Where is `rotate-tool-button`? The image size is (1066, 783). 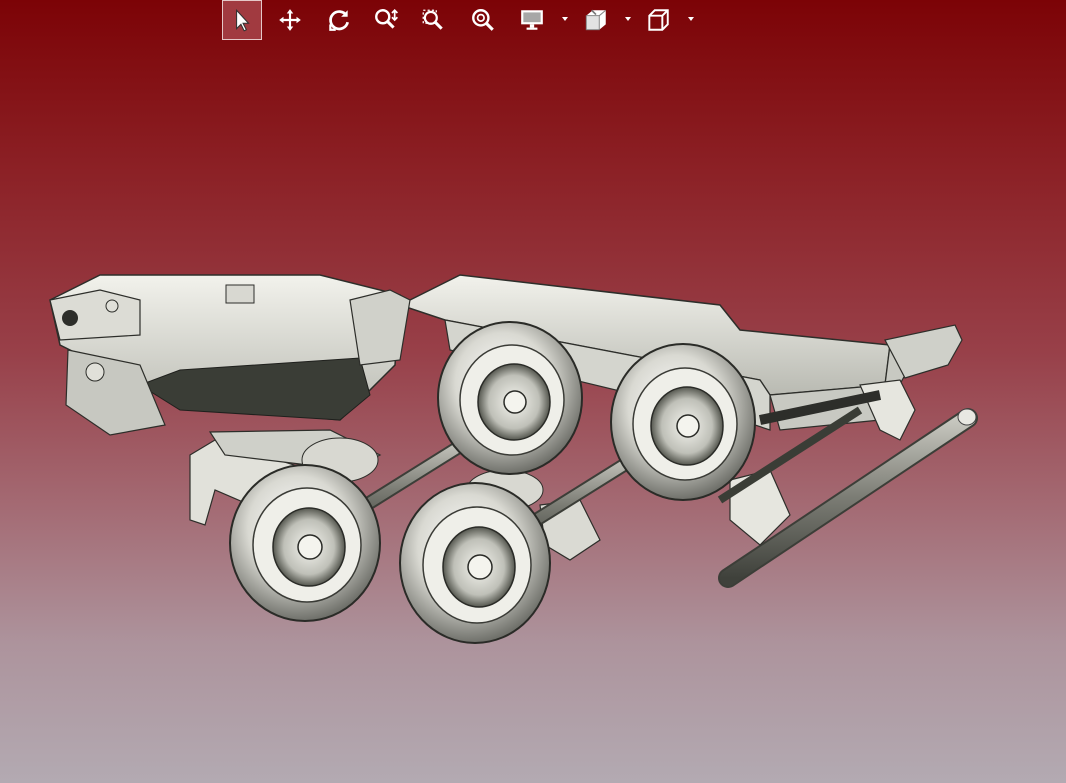 rotate-tool-button is located at coordinates (339, 20).